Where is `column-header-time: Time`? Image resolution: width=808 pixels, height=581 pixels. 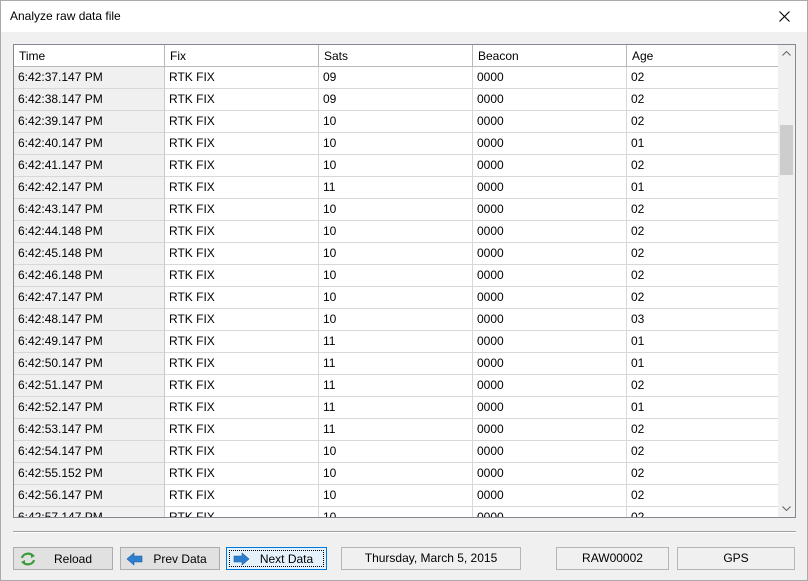
column-header-time: Time is located at coordinates (89, 56).